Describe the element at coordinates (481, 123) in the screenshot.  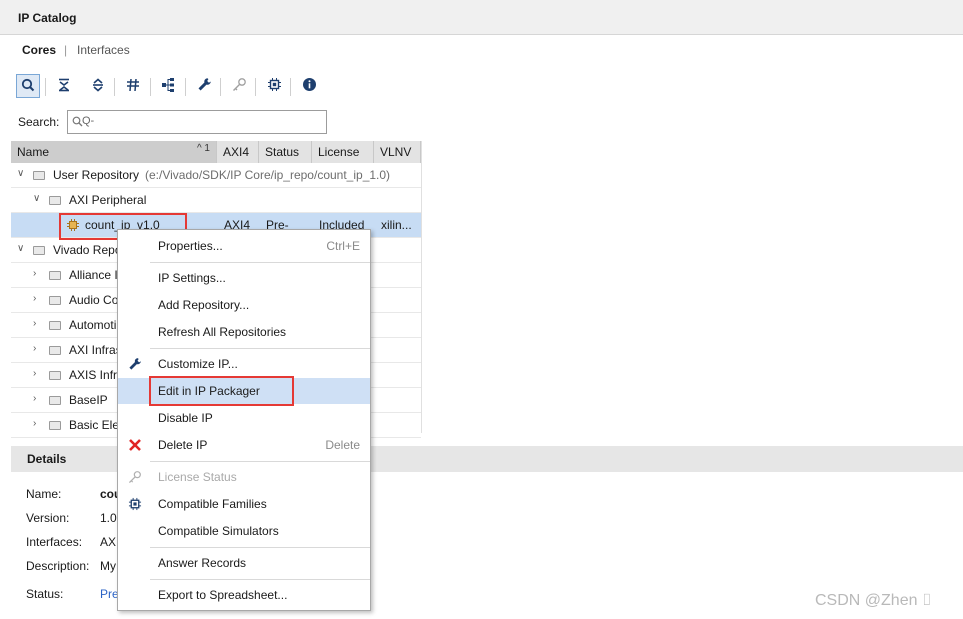
I see `search-row: Search: Q-` at that location.